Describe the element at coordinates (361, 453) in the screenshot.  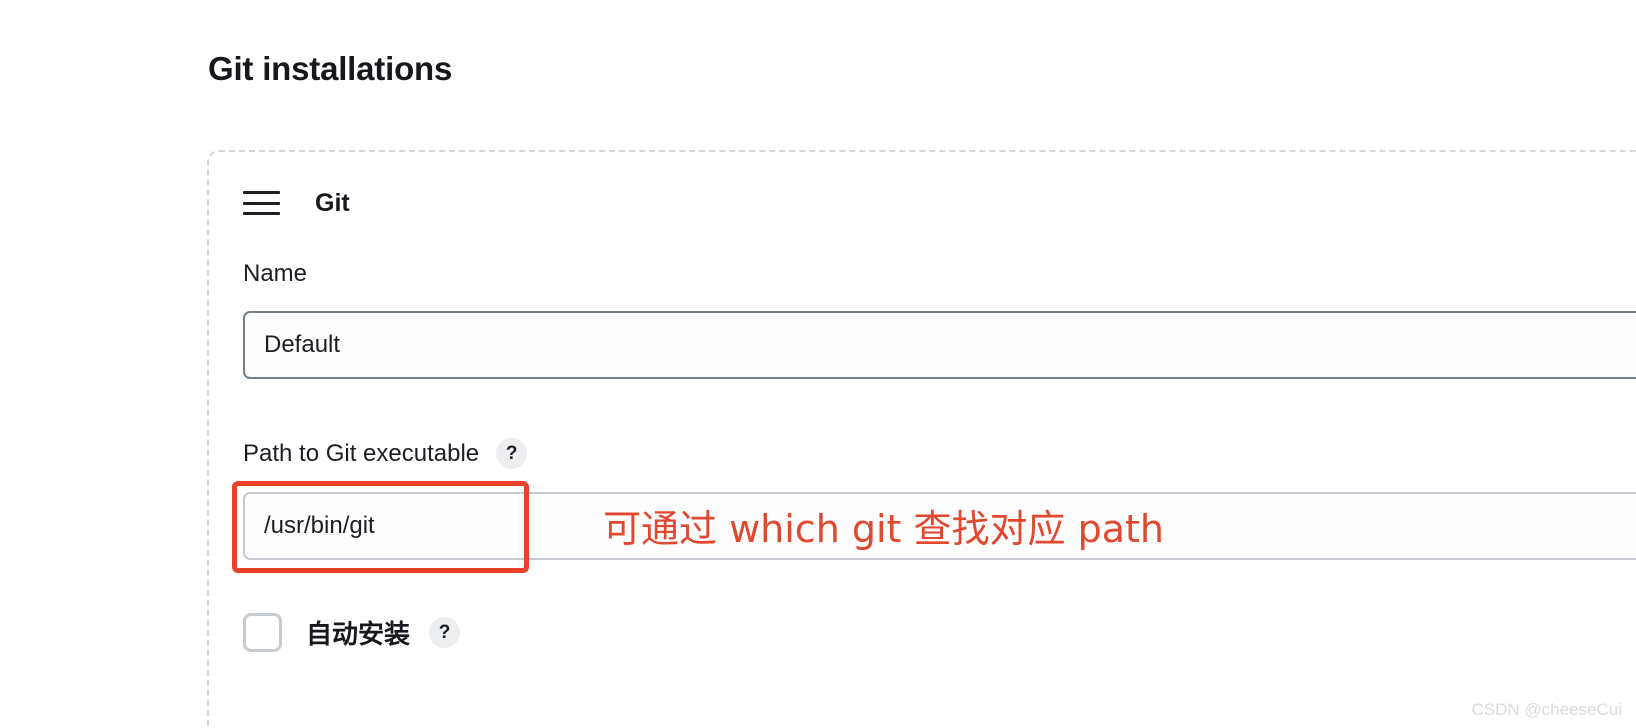
I see `path-field-label: Path to Git executable` at that location.